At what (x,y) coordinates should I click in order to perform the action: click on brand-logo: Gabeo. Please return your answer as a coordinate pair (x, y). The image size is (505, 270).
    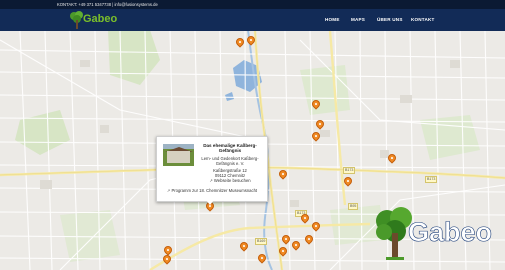
    Looking at the image, I should click on (435, 235).